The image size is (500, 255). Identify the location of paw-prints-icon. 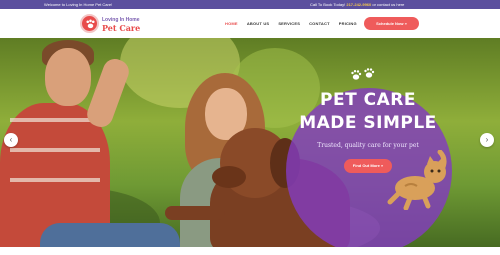
(363, 76).